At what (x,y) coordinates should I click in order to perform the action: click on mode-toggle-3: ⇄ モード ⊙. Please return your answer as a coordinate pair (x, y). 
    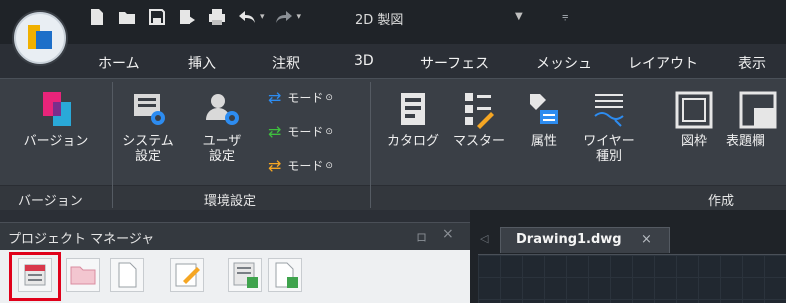
    Looking at the image, I should click on (300, 165).